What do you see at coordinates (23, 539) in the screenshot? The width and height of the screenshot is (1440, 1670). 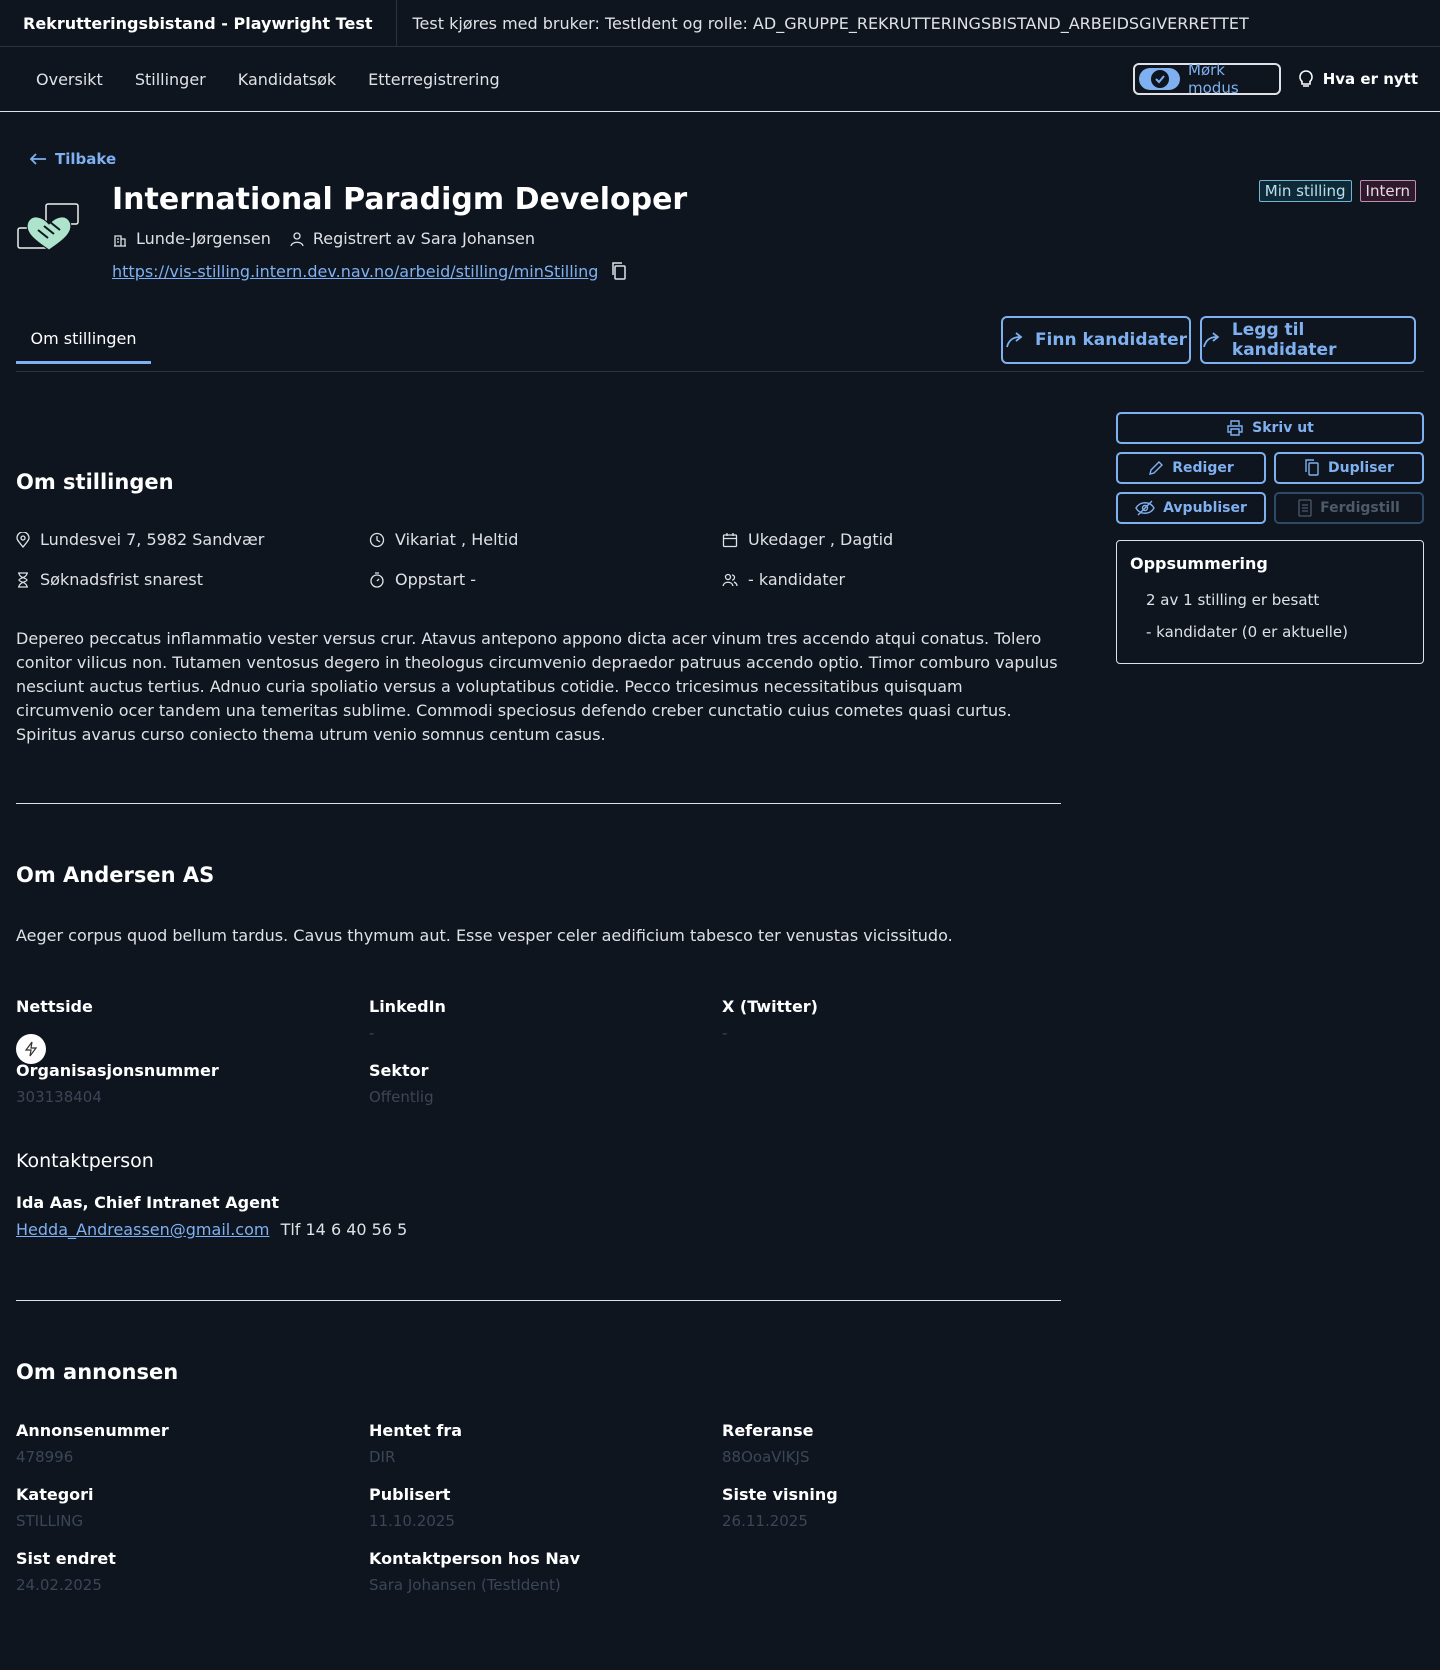 I see `location-pin-icon` at bounding box center [23, 539].